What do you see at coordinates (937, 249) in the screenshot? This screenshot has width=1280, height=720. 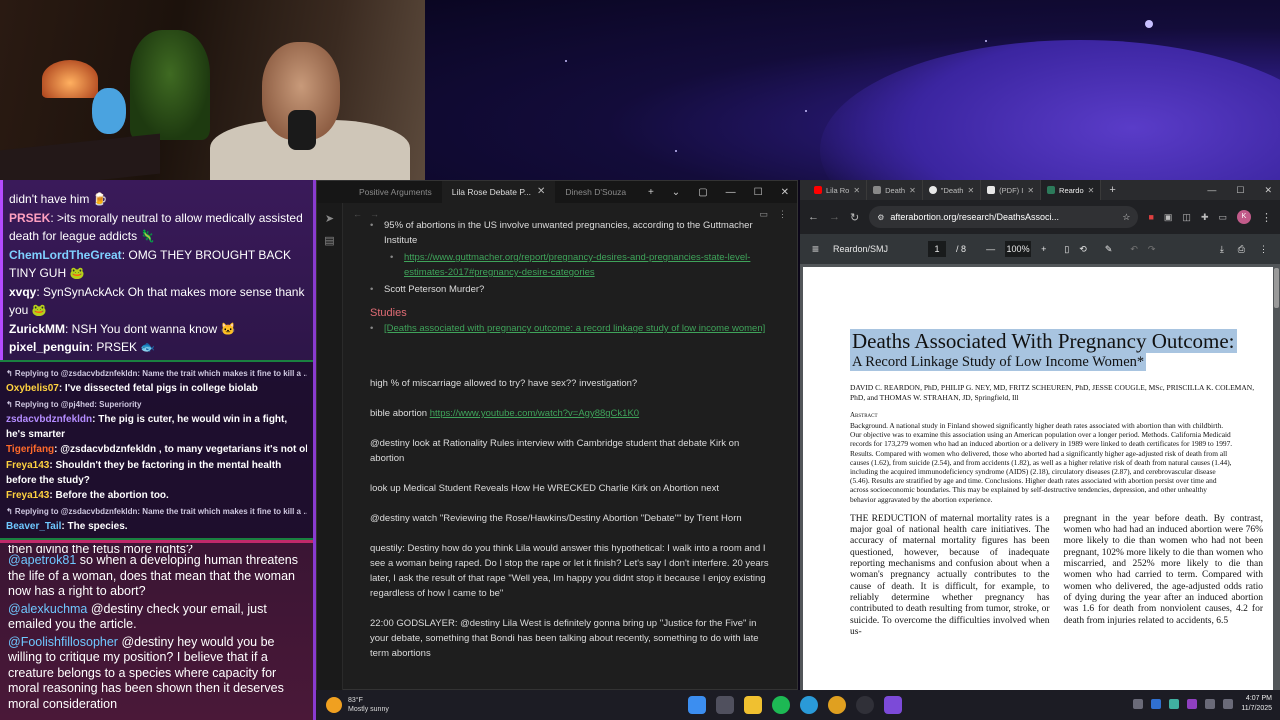 I see `page-number-input: 1` at bounding box center [937, 249].